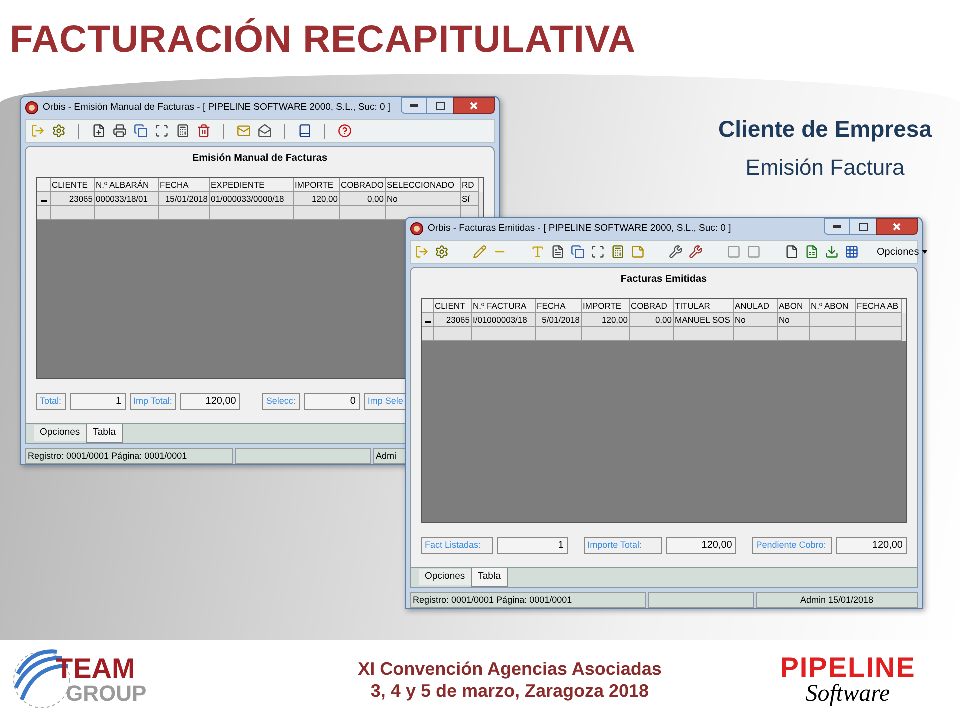 Image resolution: width=960 pixels, height=720 pixels. I want to click on panel-title: Facturas Emitidas, so click(664, 280).